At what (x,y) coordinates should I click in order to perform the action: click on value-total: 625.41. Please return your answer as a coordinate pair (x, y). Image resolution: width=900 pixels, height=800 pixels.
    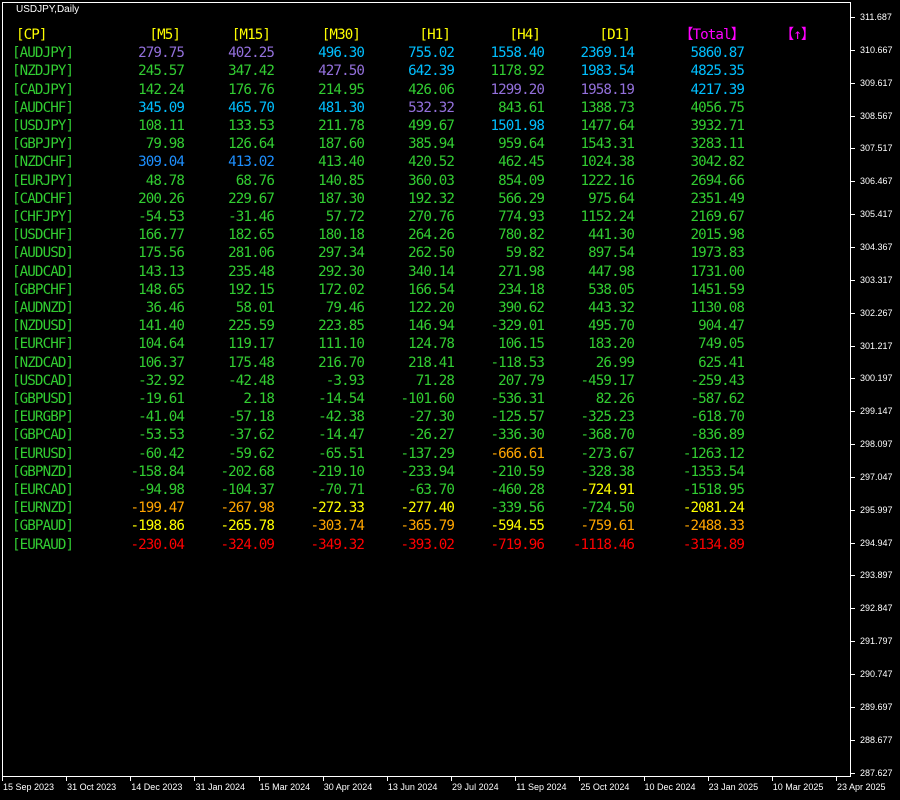
    Looking at the image, I should click on (721, 362).